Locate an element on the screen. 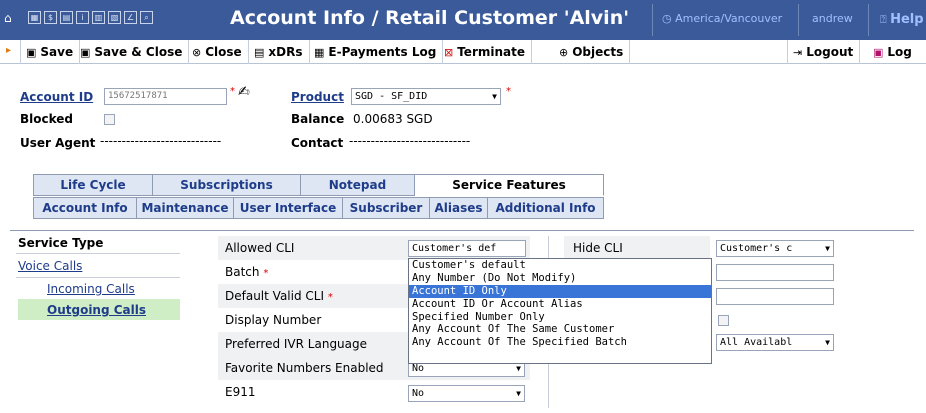 The image size is (926, 413). dropdown-option: Account ID Or Account Alias is located at coordinates (560, 304).